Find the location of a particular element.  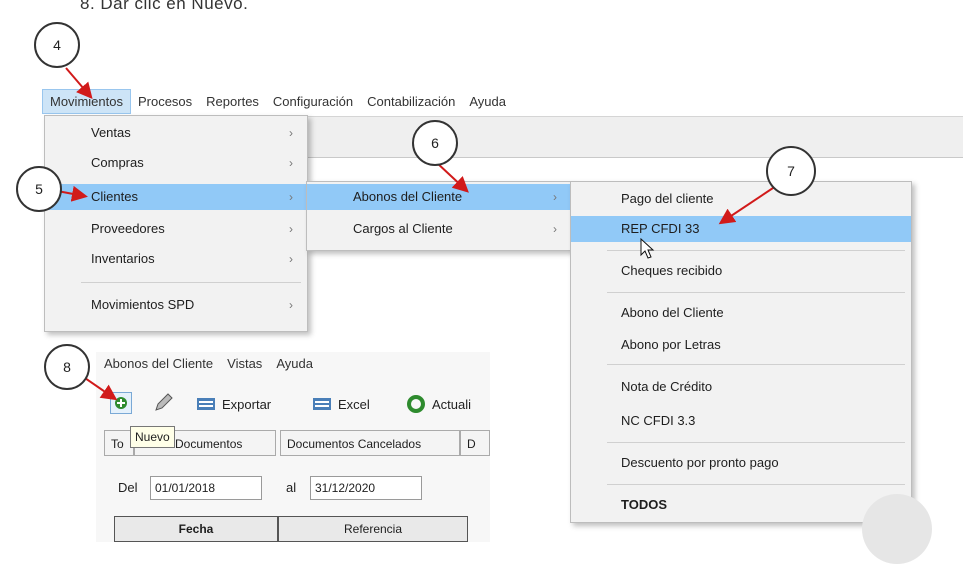

arrow-step6 is located at coordinates (452, 177).